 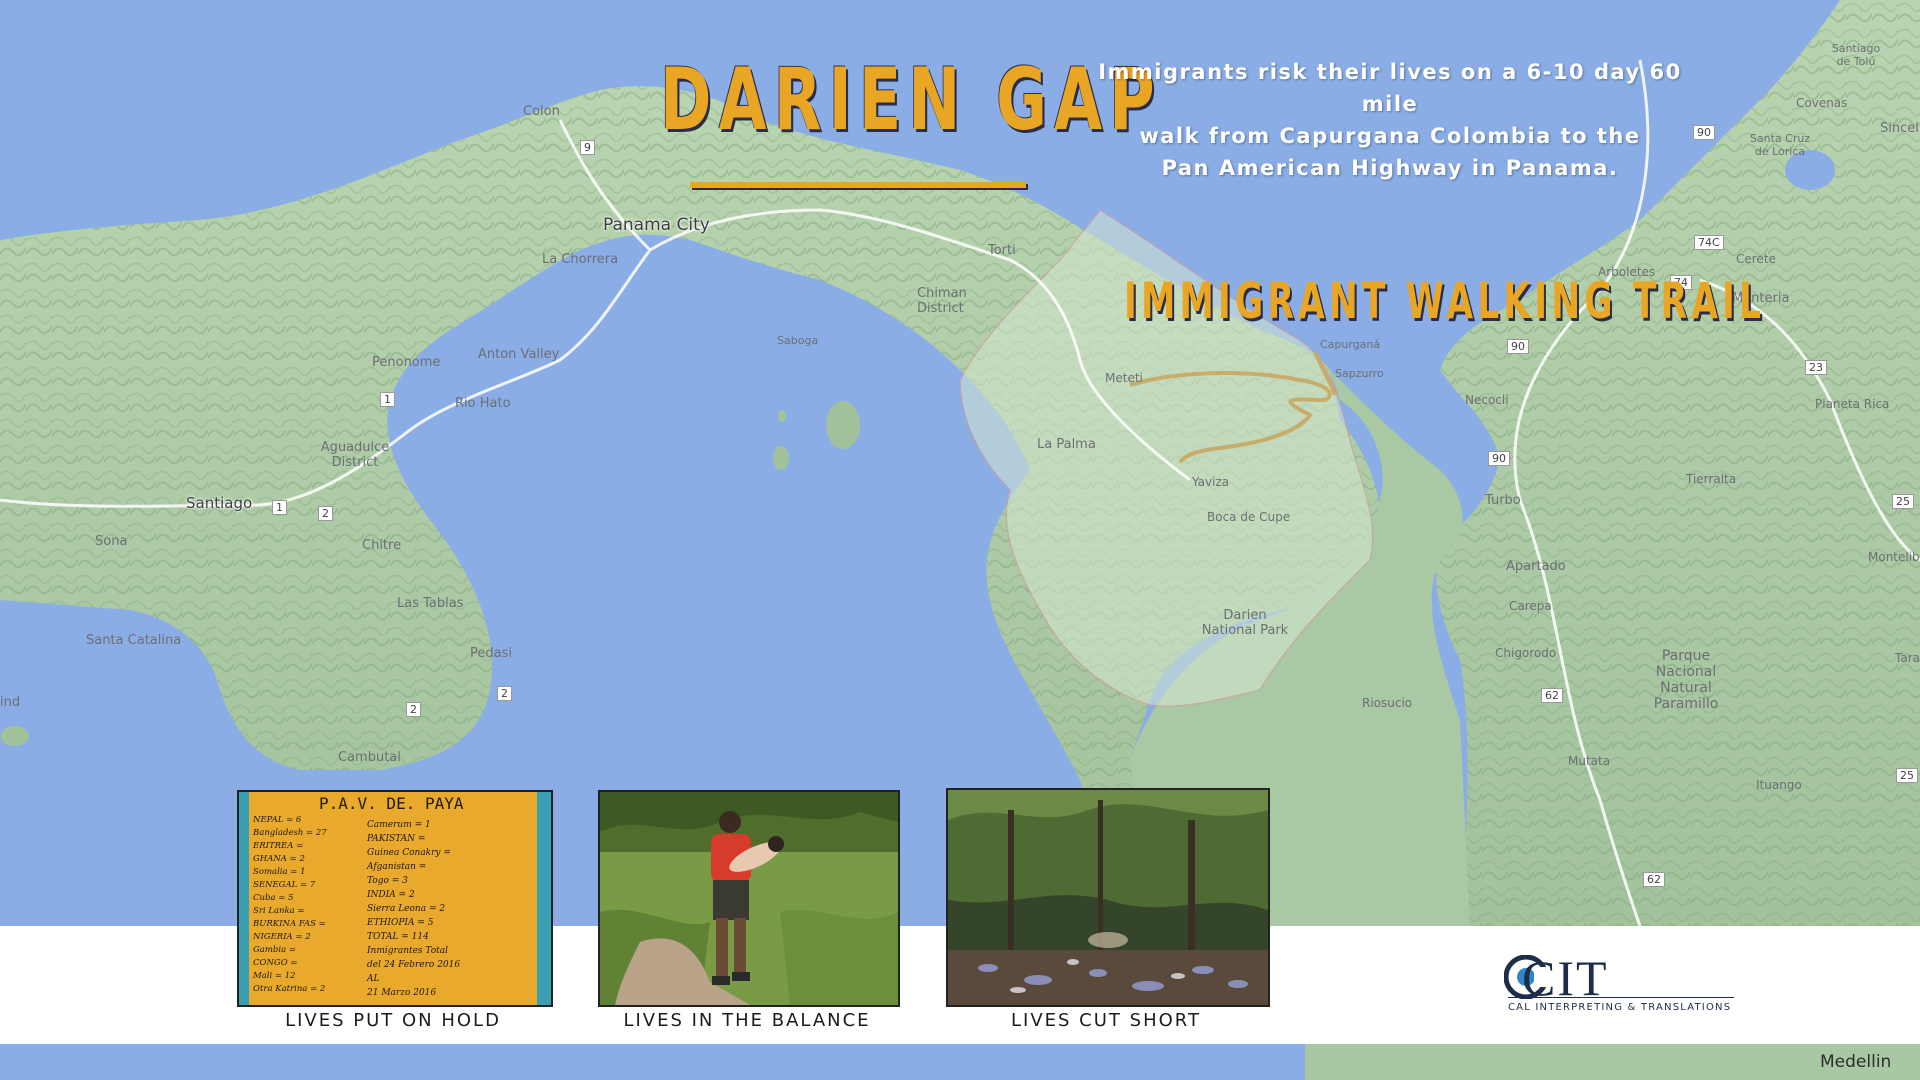 I want to click on sign-left-line: Cuba = 5, so click(x=273, y=898).